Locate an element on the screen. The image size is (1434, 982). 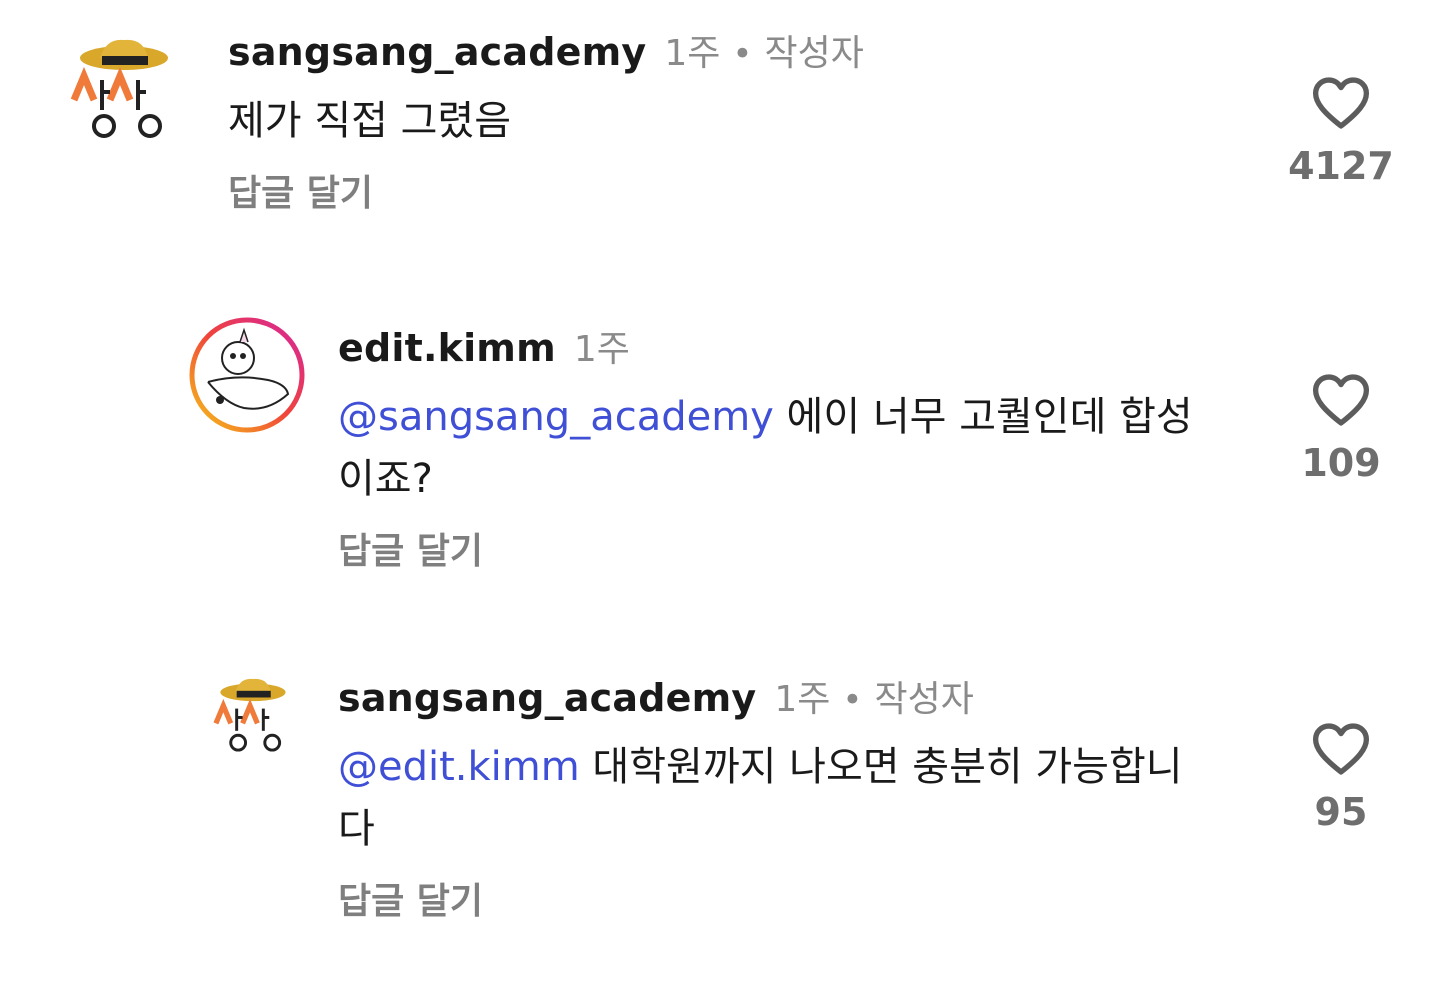
like-count: 109 is located at coordinates (1341, 463).